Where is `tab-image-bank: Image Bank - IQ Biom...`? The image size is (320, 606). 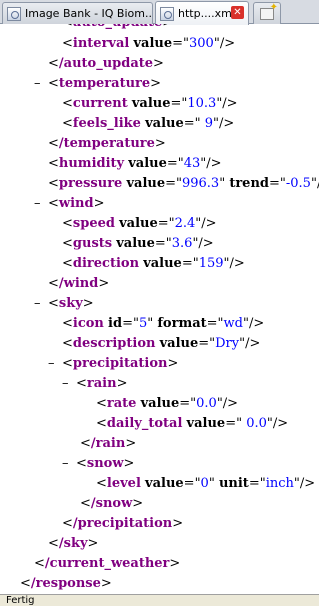
tab-image-bank: Image Bank - IQ Biom... is located at coordinates (77, 13).